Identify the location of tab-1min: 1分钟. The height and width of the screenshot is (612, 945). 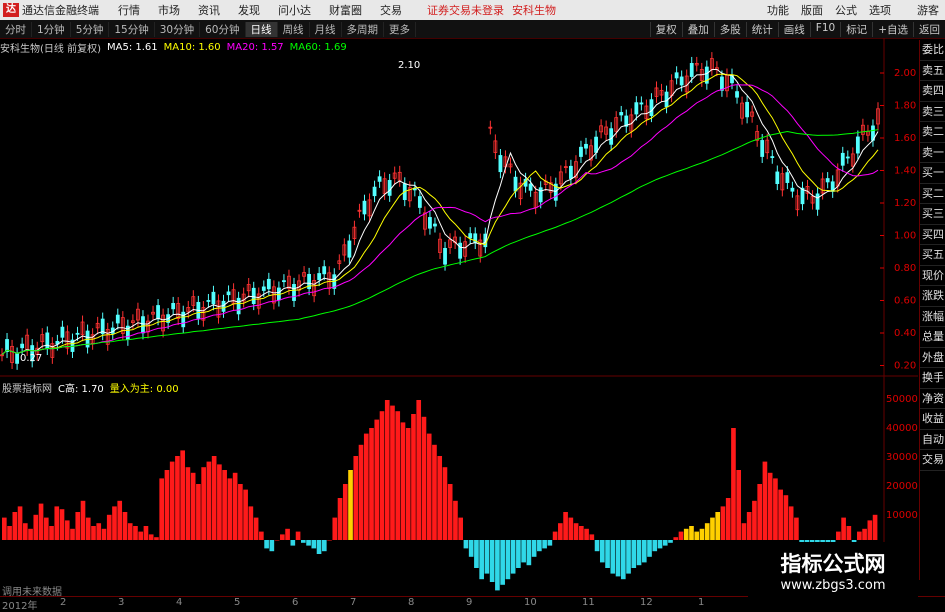
(51, 29).